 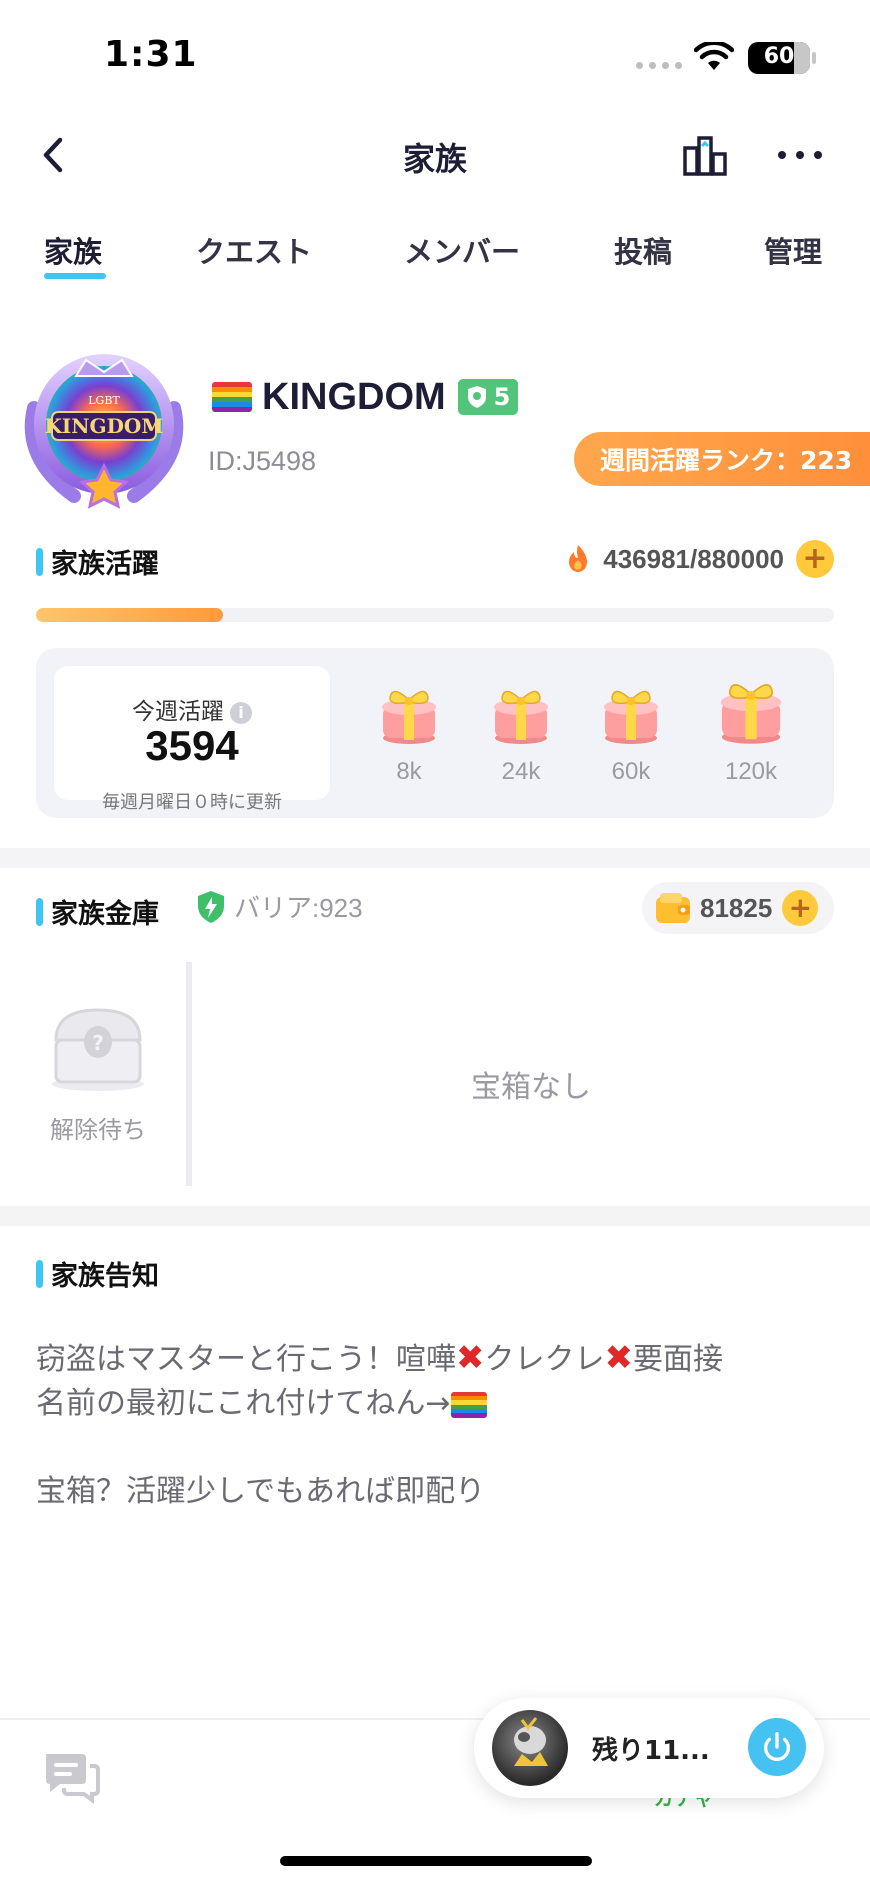 What do you see at coordinates (800, 155) in the screenshot?
I see `more-icon` at bounding box center [800, 155].